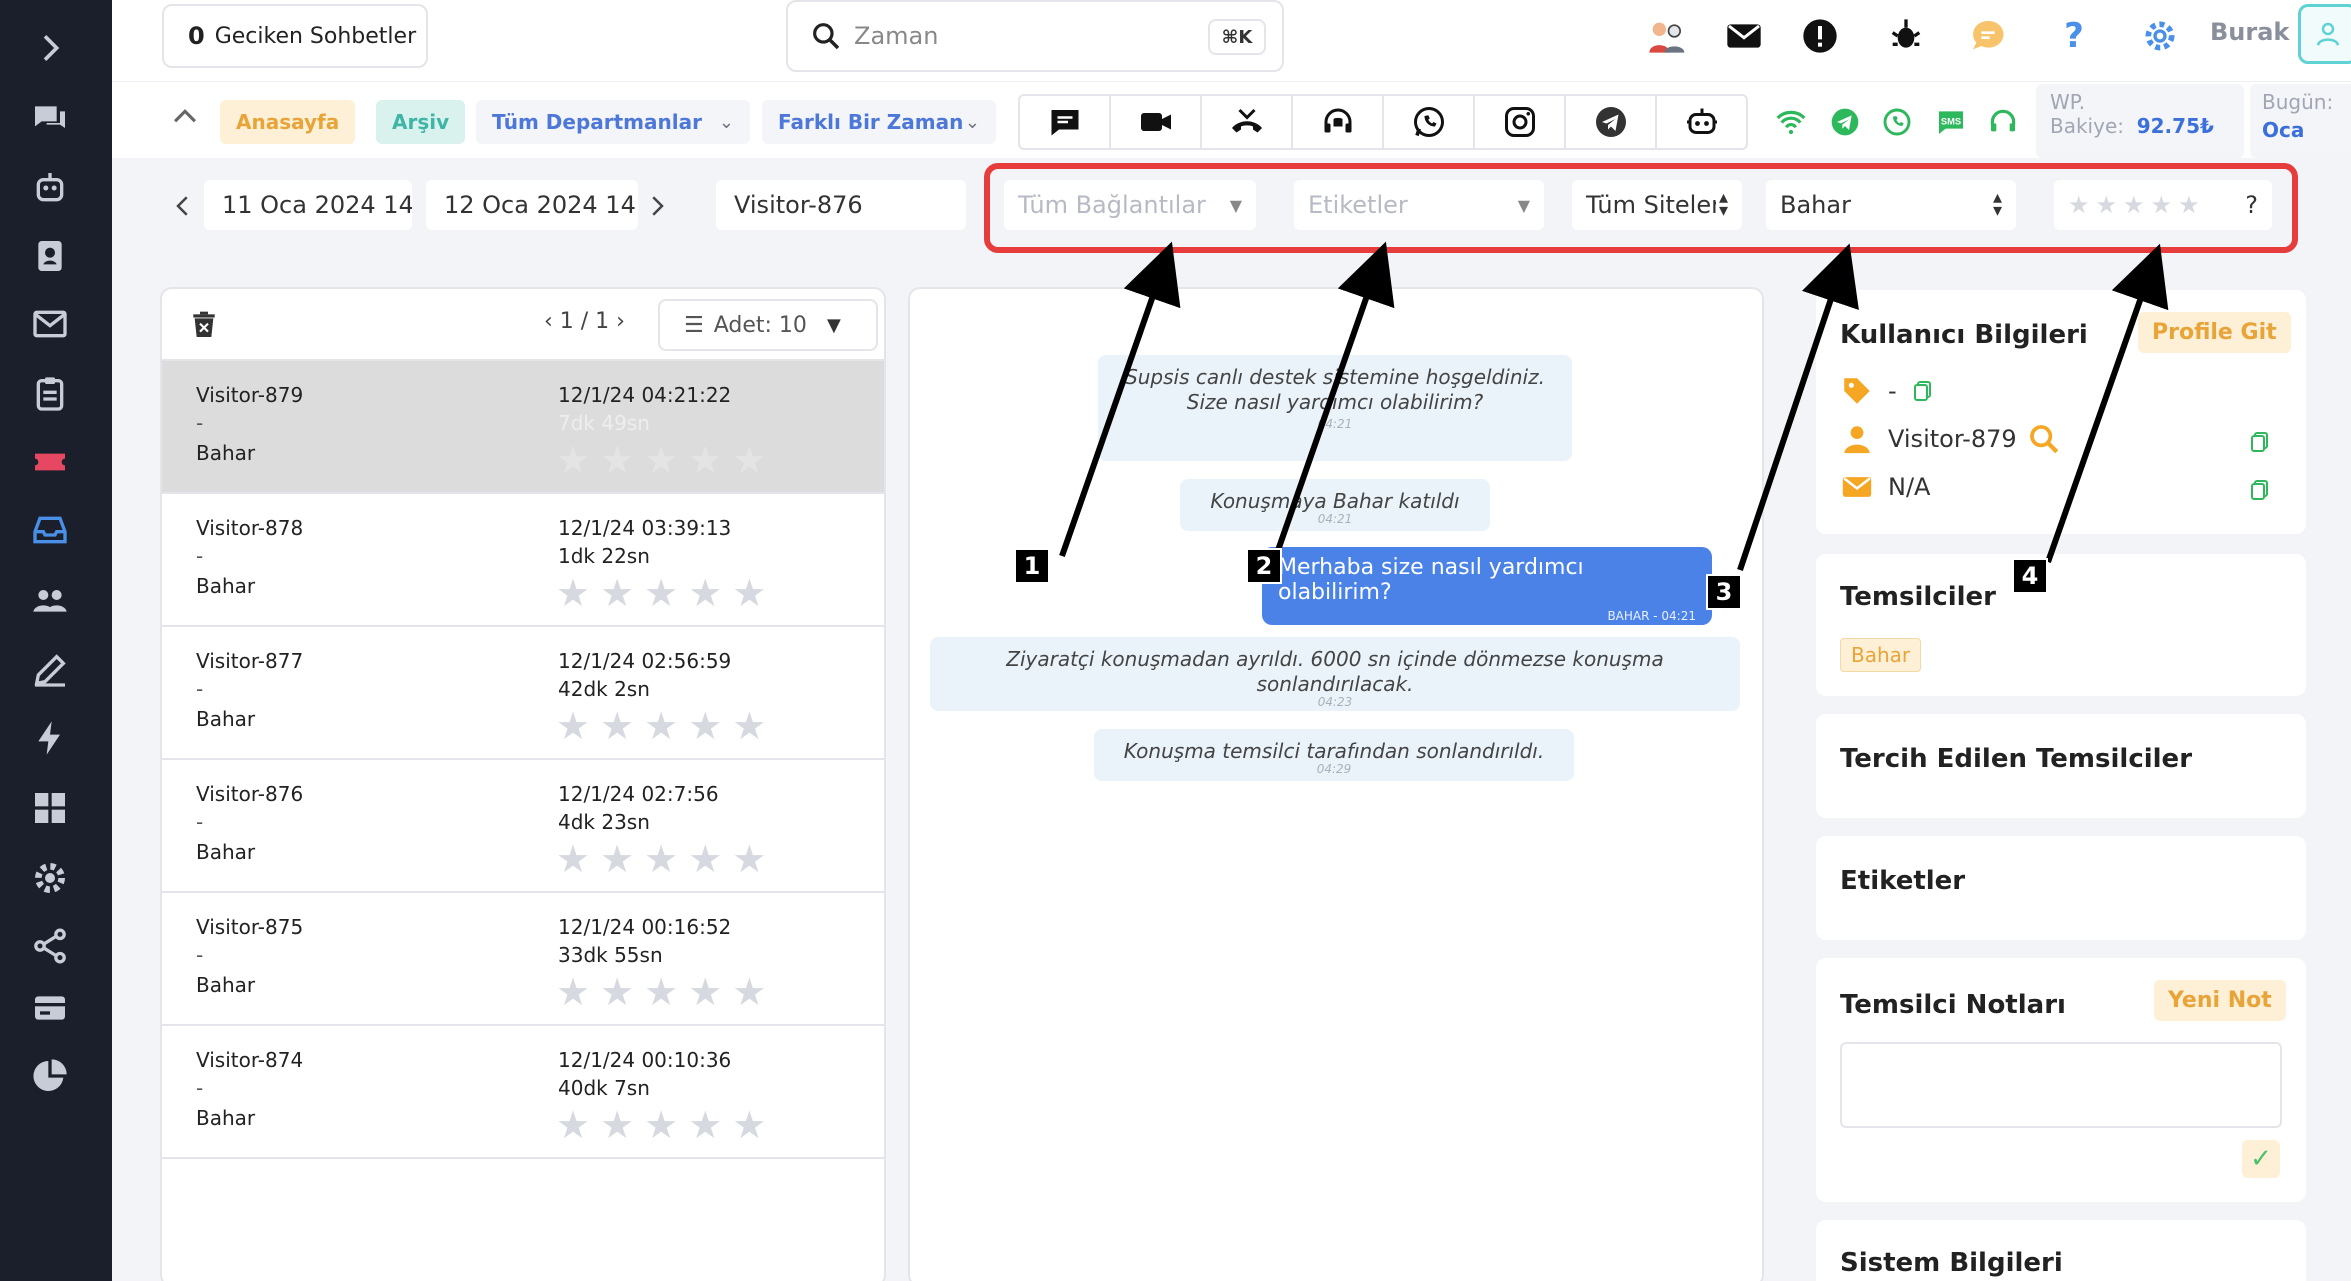  Describe the element at coordinates (50, 600) in the screenshot. I see `users-icon` at that location.